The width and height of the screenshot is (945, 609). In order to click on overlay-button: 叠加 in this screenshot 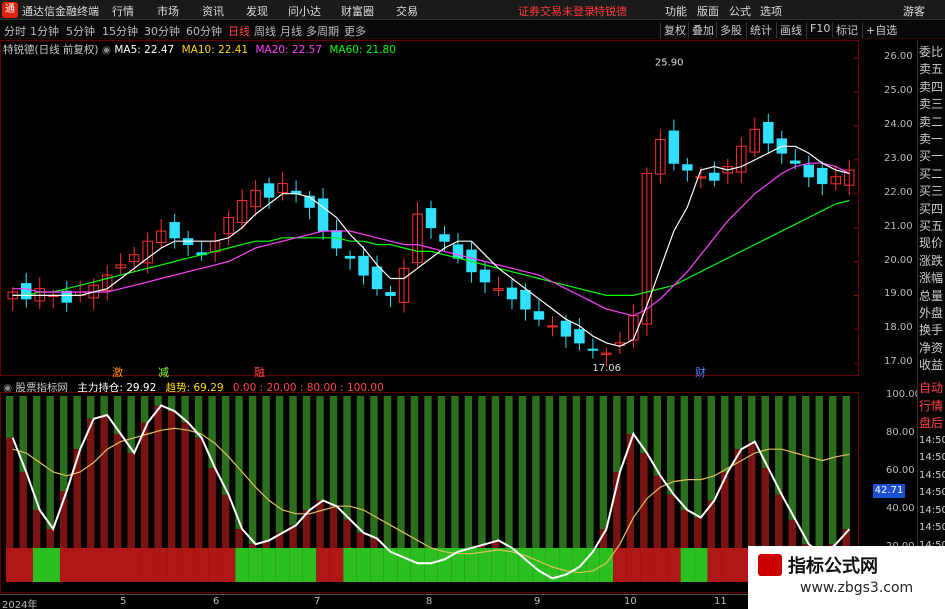, I will do `click(701, 30)`.